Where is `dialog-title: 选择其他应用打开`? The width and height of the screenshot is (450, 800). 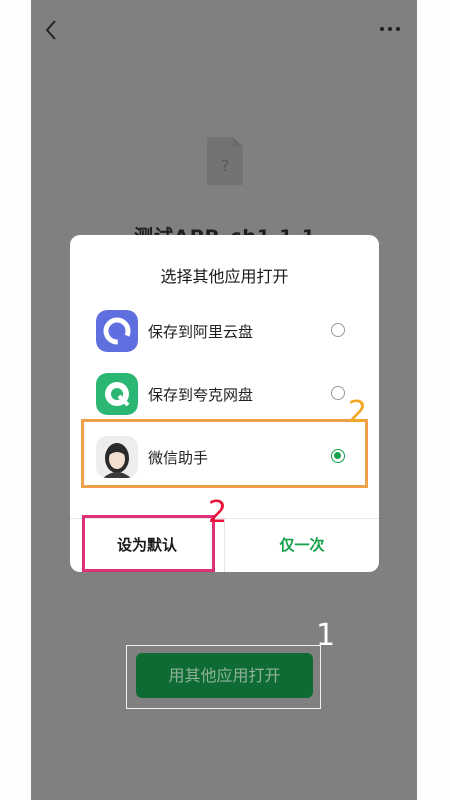 dialog-title: 选择其他应用打开 is located at coordinates (224, 276).